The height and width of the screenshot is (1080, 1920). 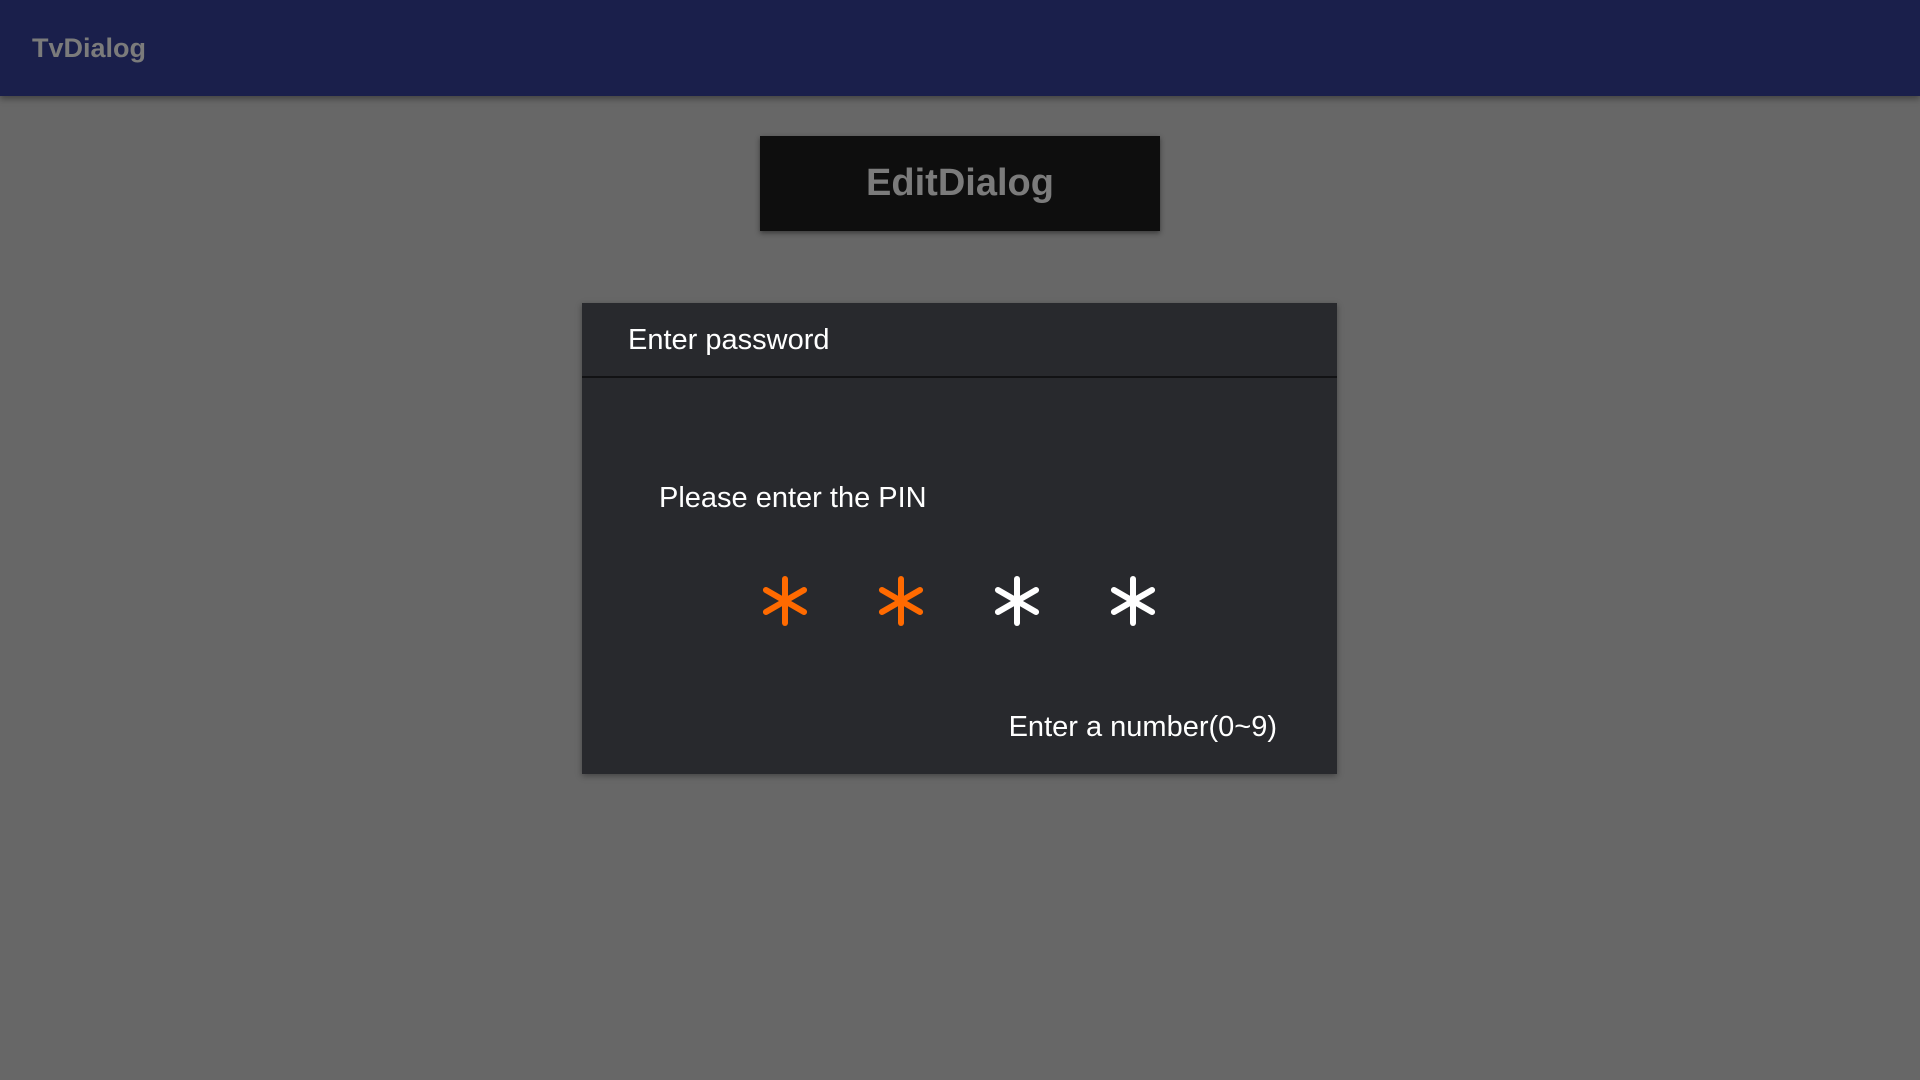 What do you see at coordinates (959, 340) in the screenshot?
I see `dialog-header: Enter password` at bounding box center [959, 340].